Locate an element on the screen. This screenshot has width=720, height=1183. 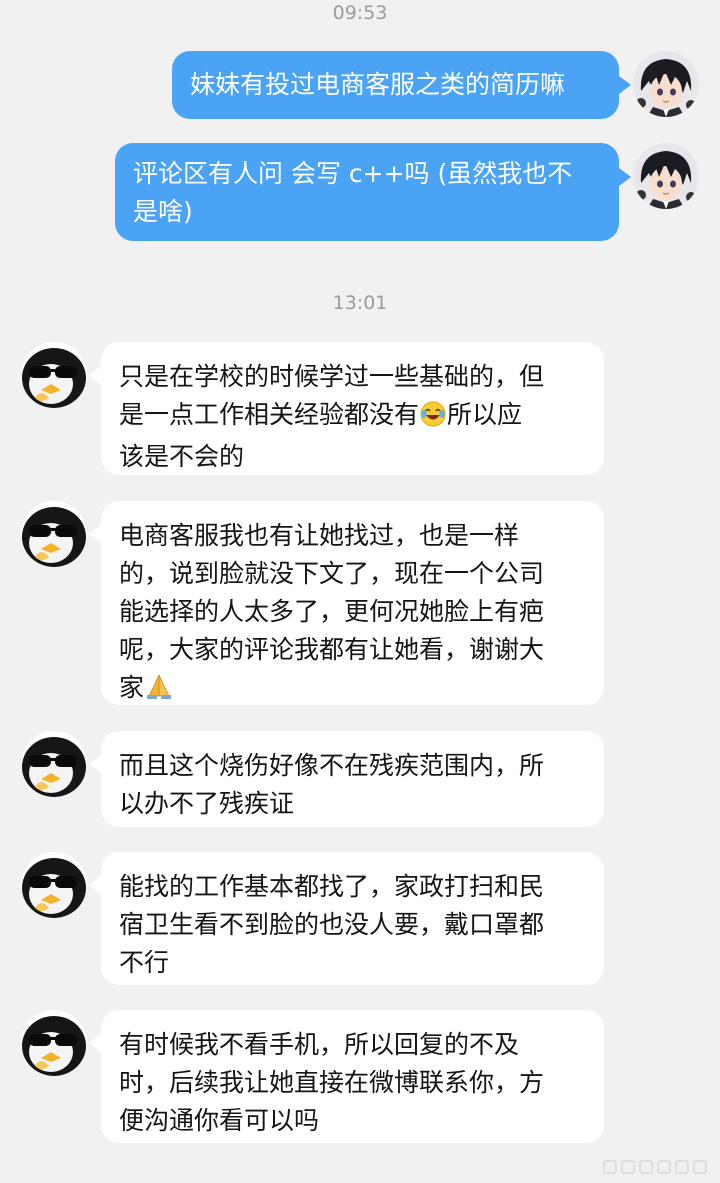
folded-hands-emoji-icon is located at coordinates (159, 691).